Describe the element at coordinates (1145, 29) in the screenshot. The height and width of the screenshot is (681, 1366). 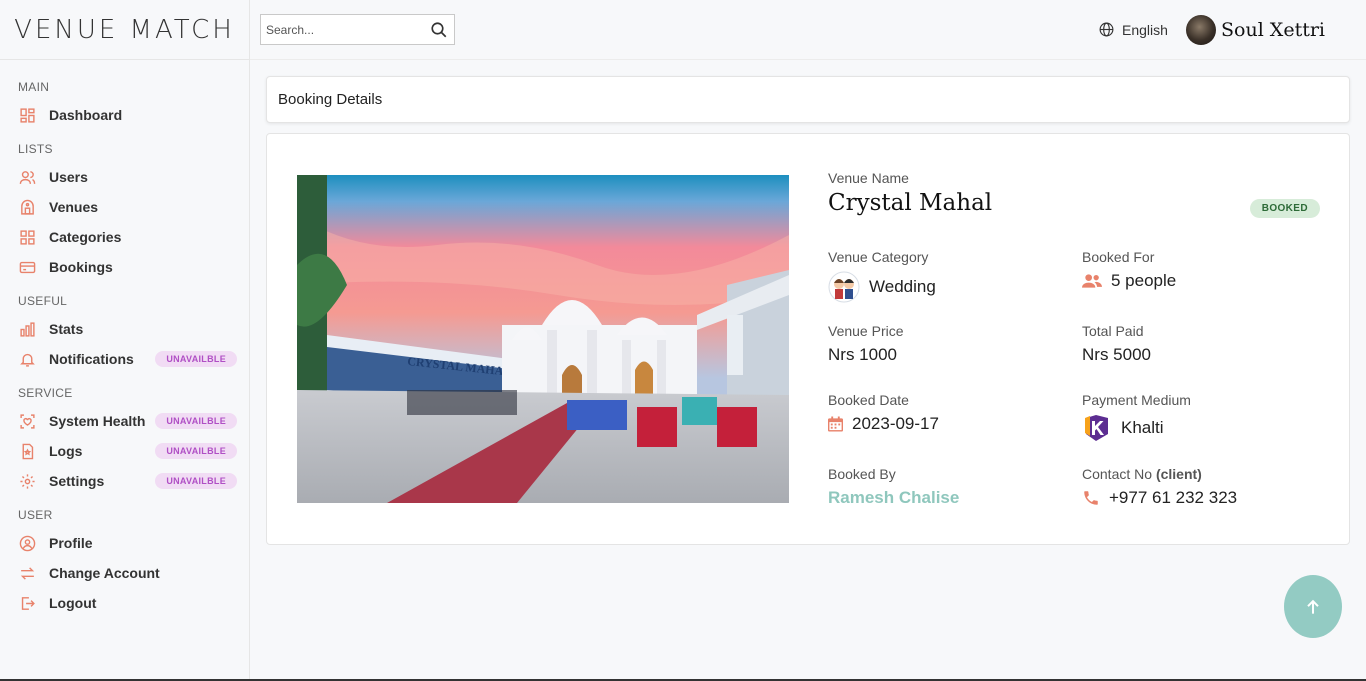
I see `language-label: English` at that location.